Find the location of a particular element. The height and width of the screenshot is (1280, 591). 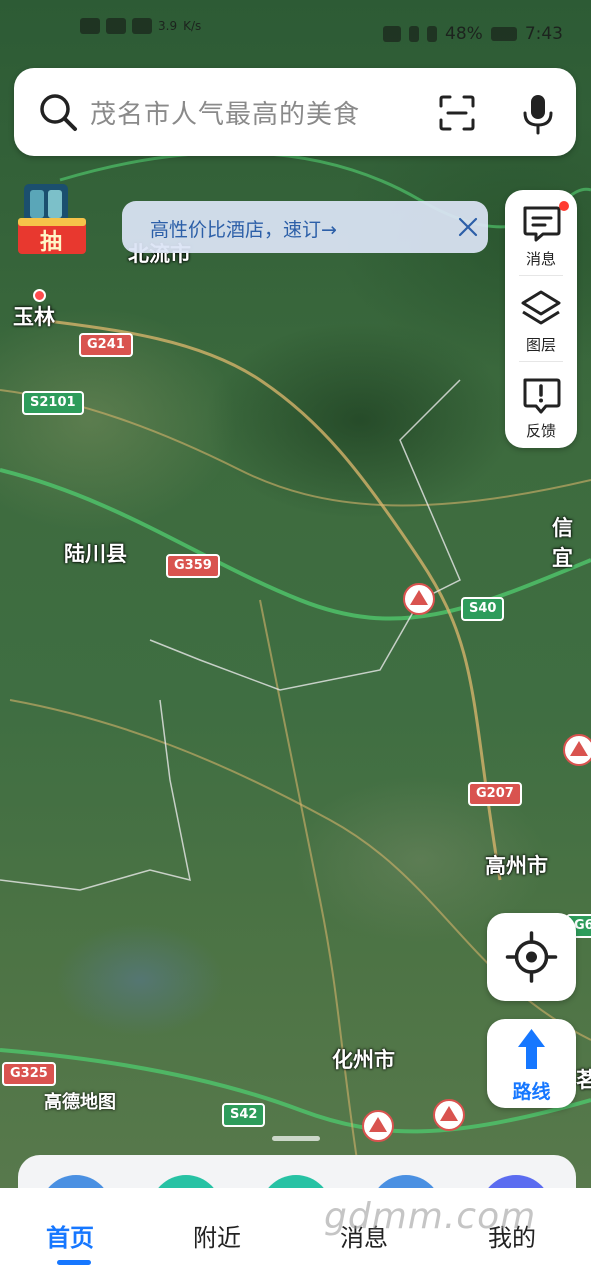

notification-dot is located at coordinates (564, 206).